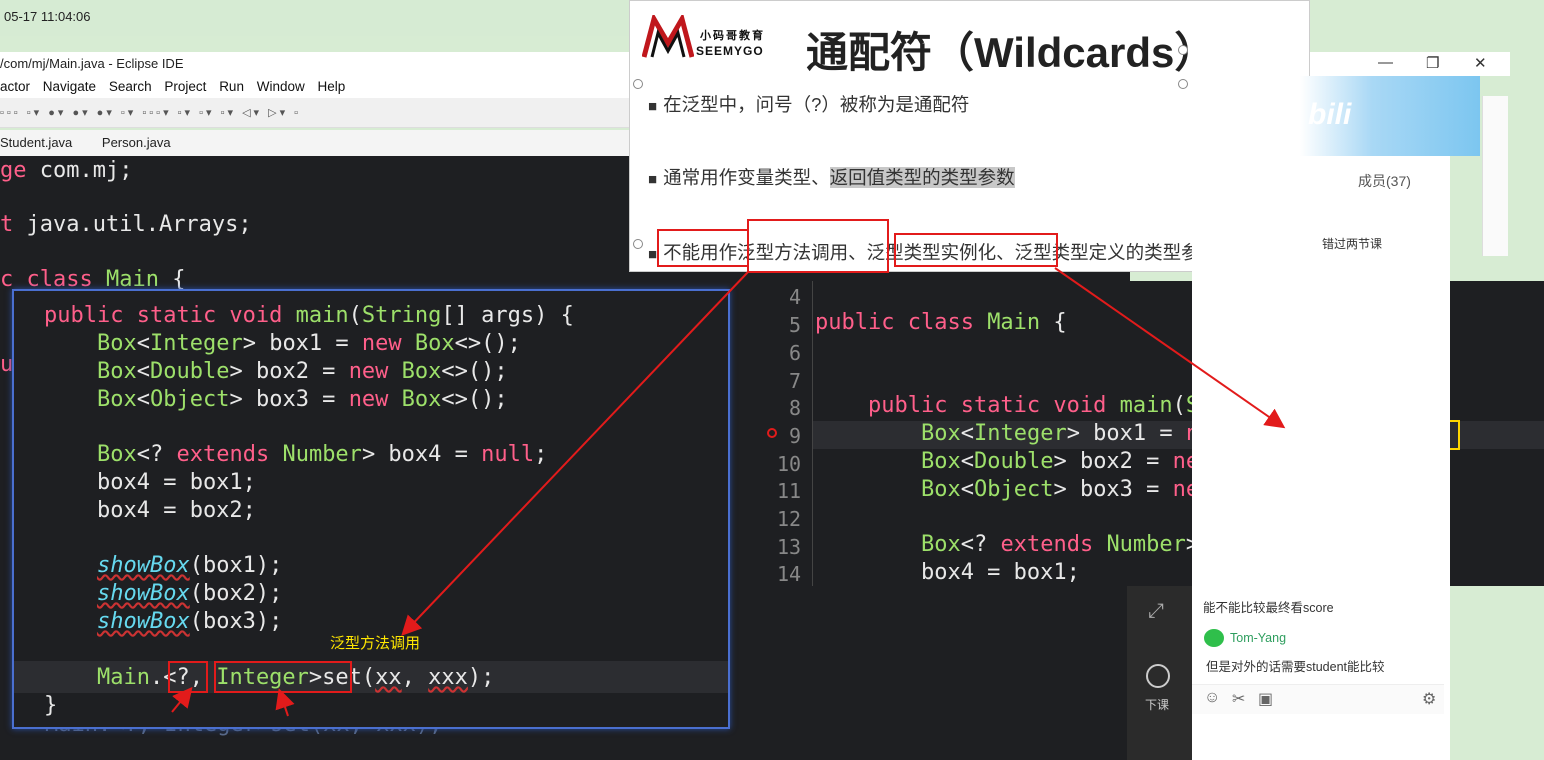 The image size is (1544, 760). What do you see at coordinates (575, 453) in the screenshot?
I see `arrow-to-generic-call` at bounding box center [575, 453].